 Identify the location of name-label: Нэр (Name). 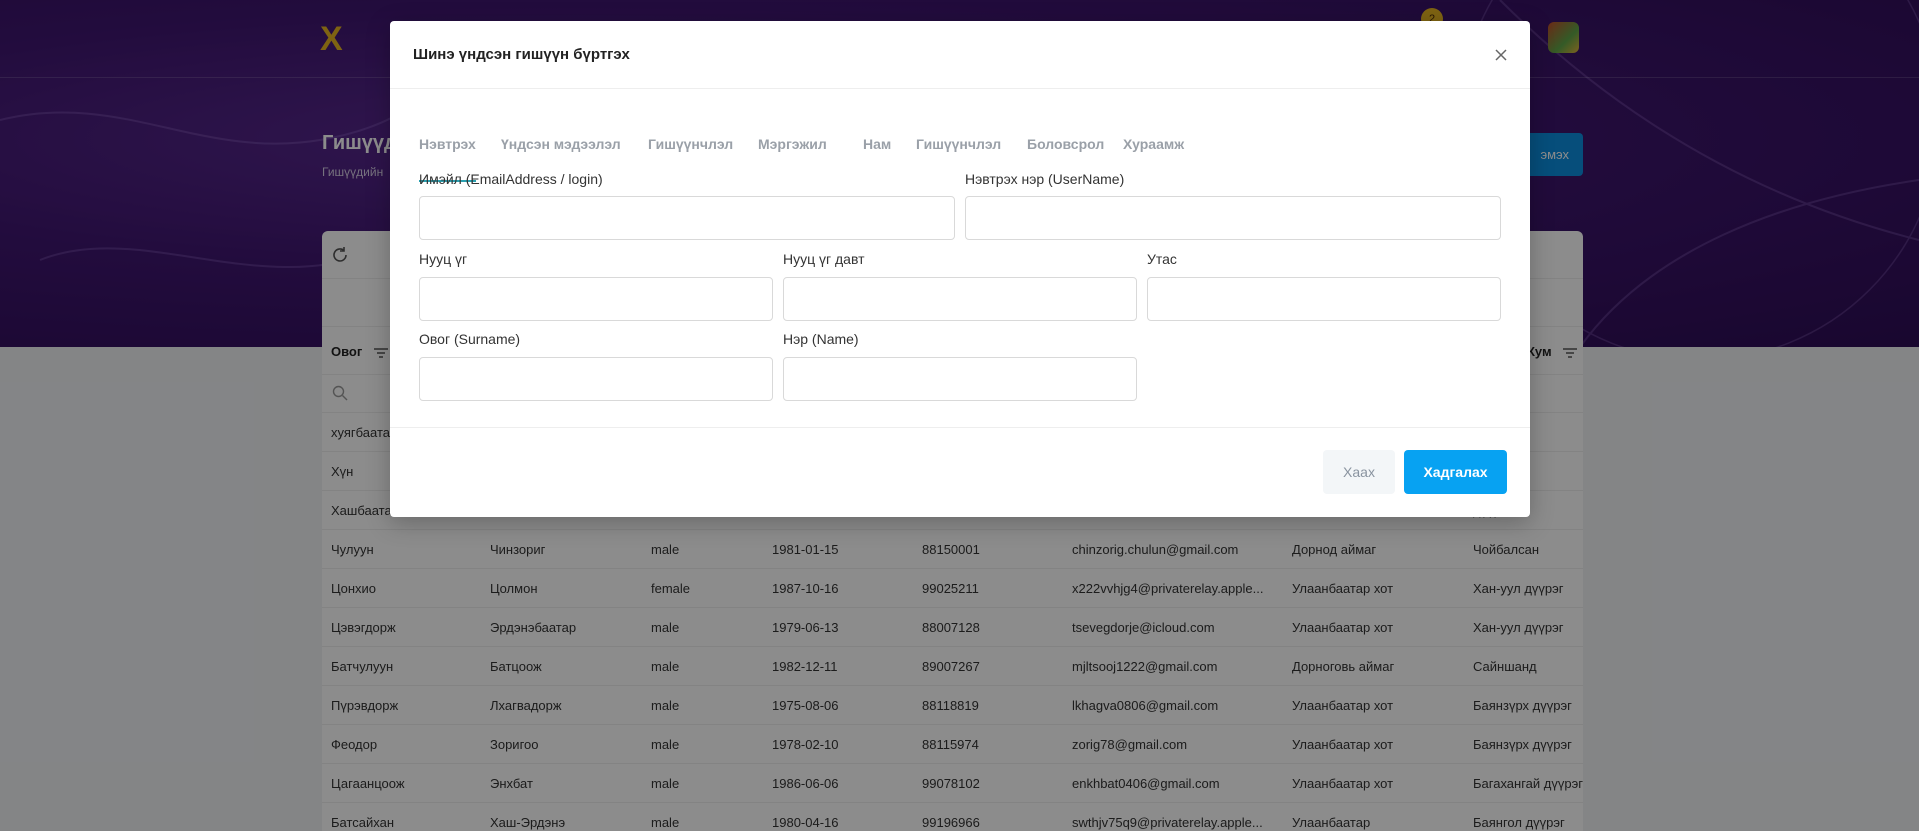
(821, 339).